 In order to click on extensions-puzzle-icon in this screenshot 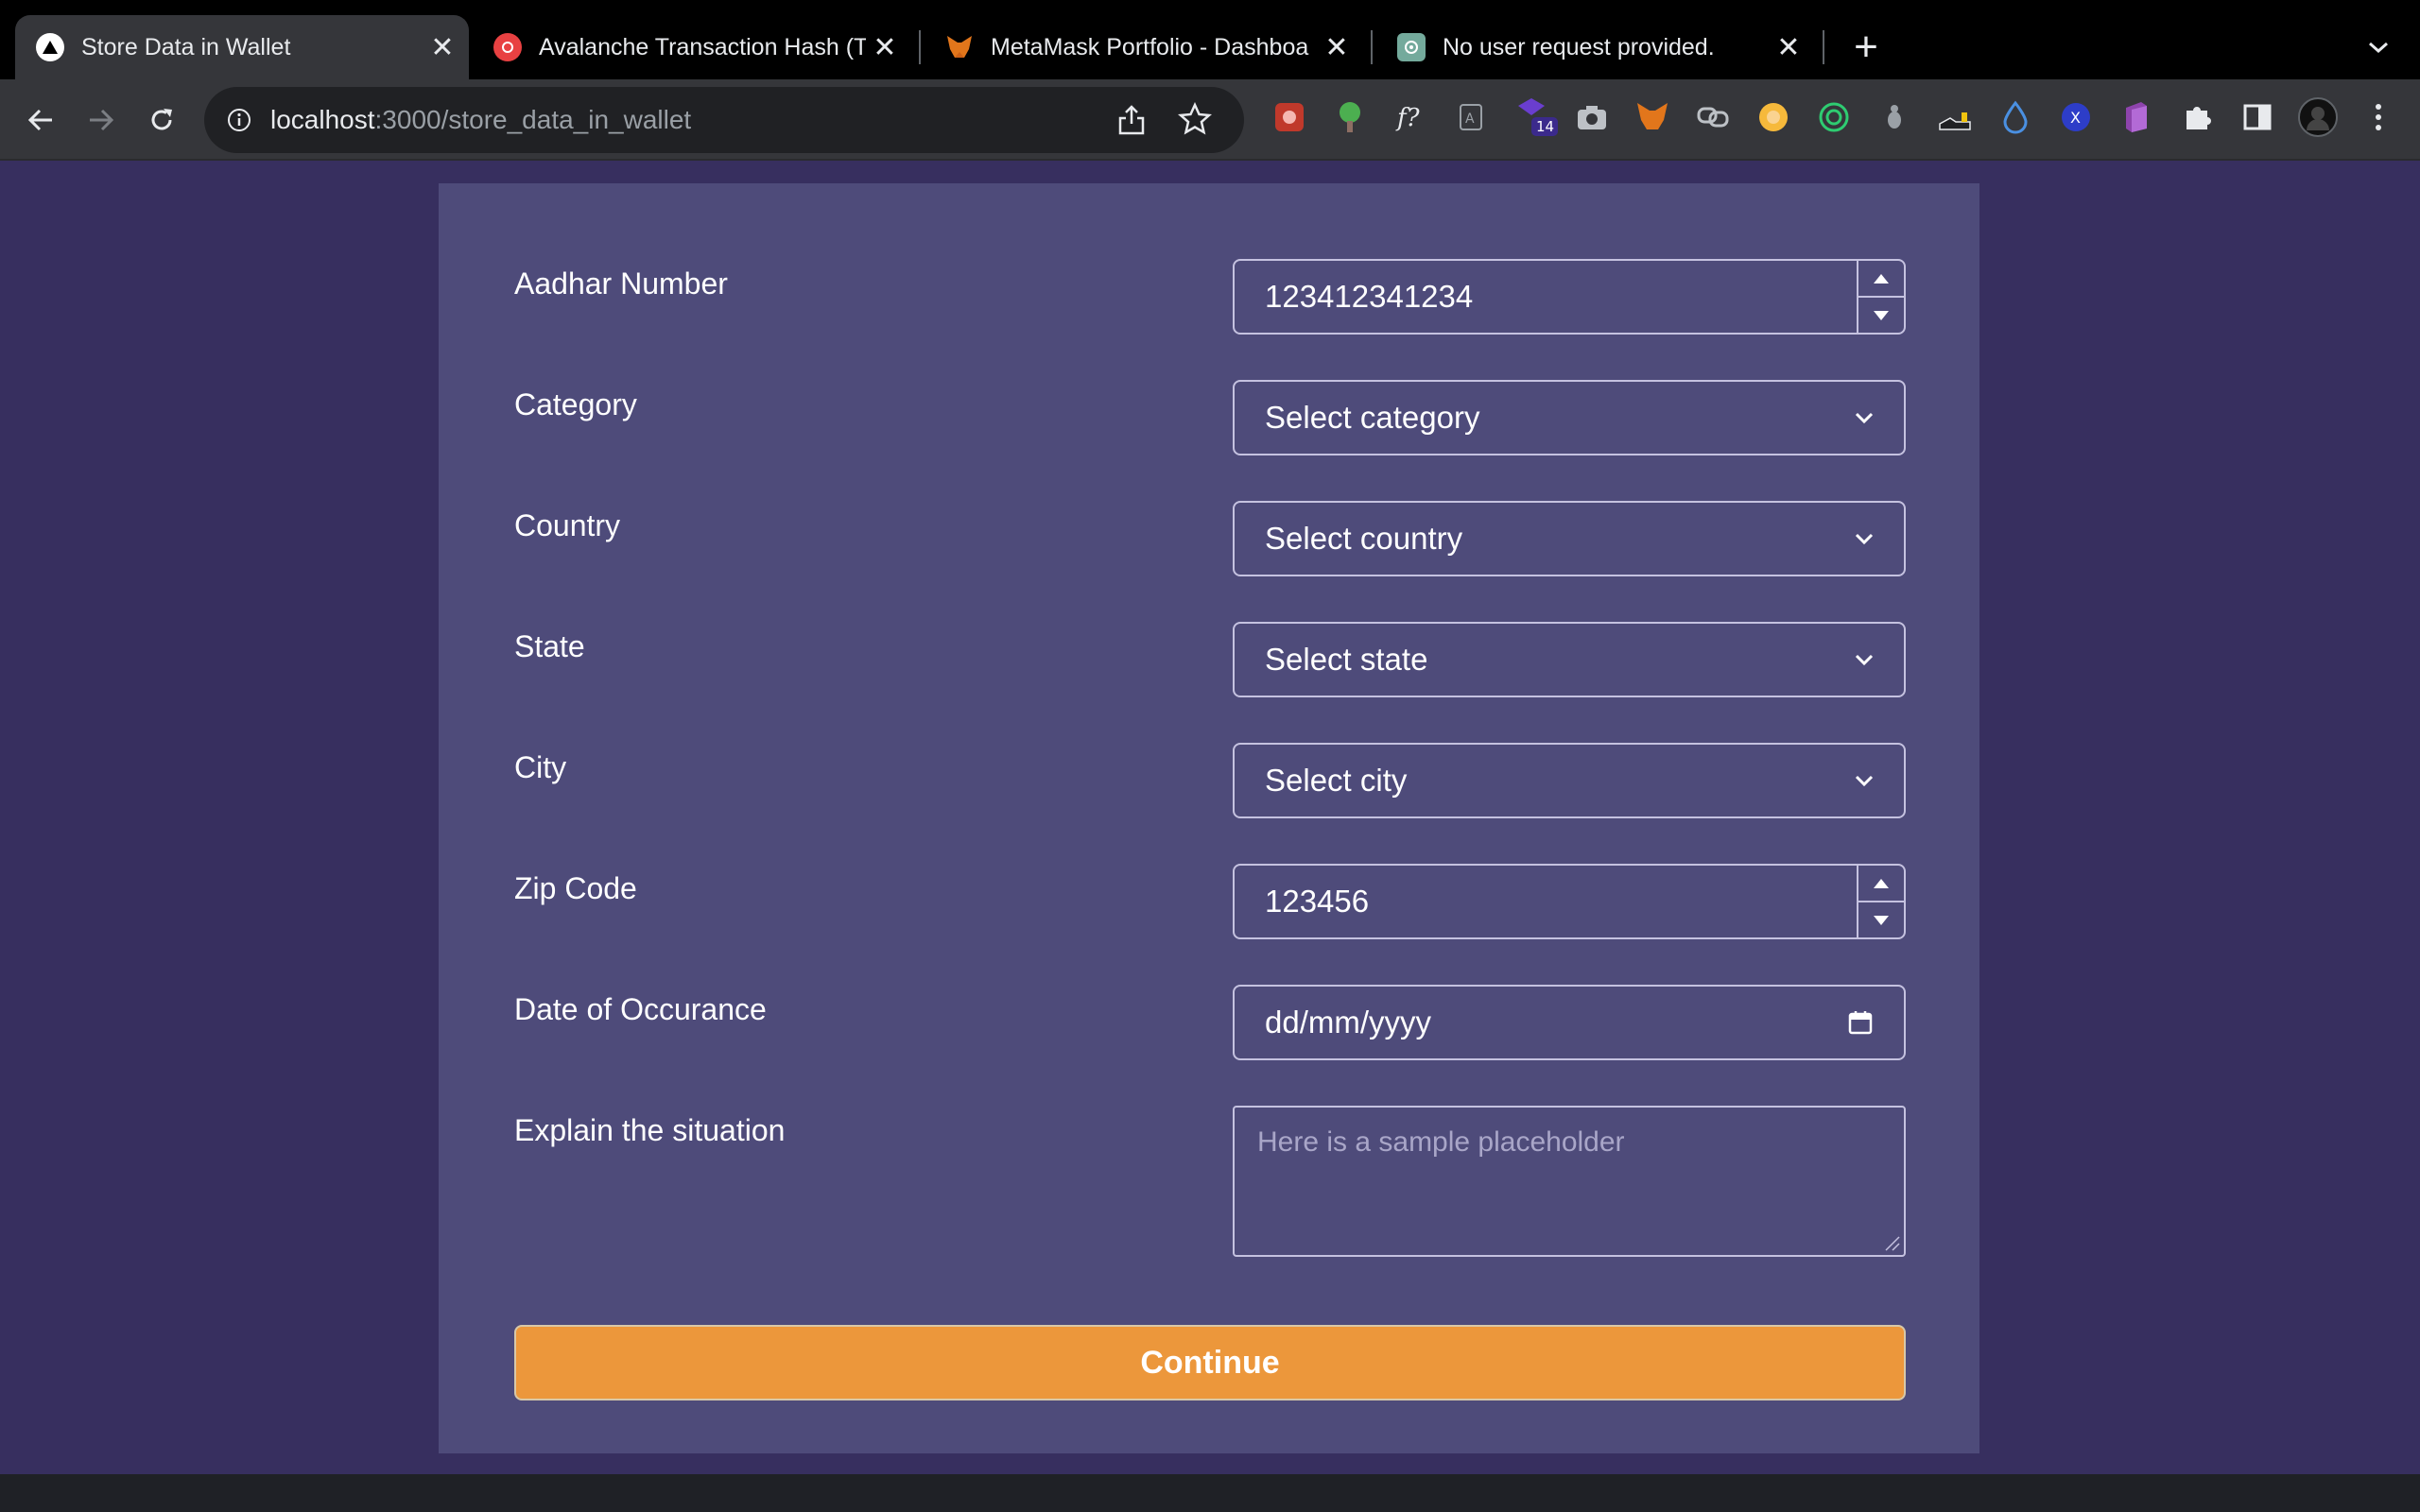, I will do `click(2197, 117)`.